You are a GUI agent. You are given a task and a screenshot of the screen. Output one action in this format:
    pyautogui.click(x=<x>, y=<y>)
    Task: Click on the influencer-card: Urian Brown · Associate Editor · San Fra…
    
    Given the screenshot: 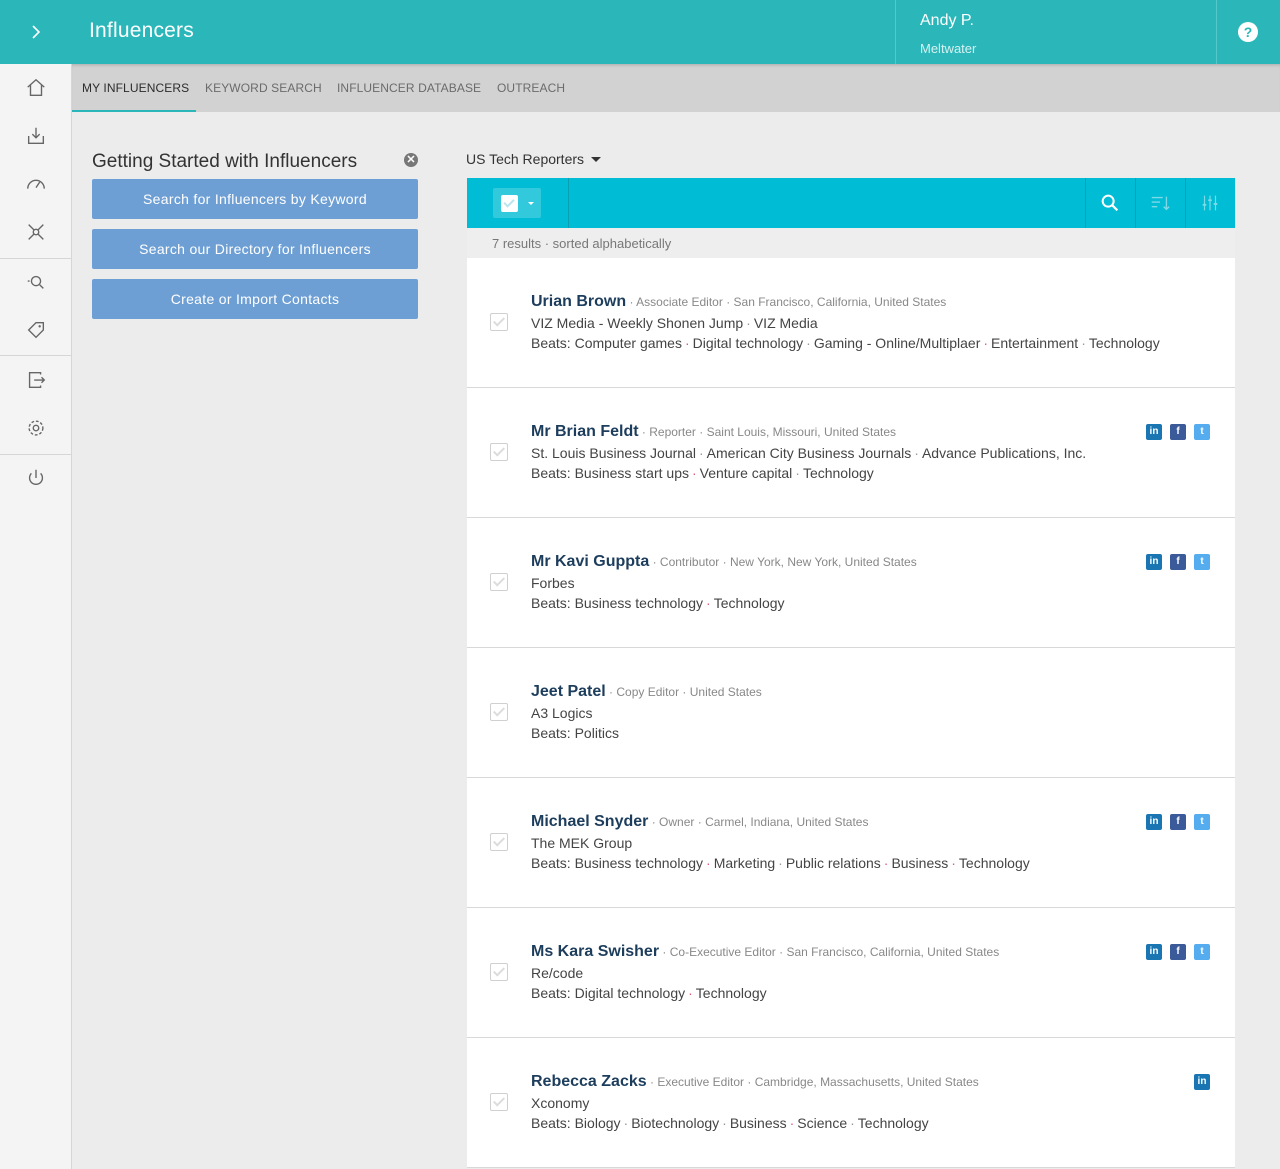 What is the action you would take?
    pyautogui.click(x=851, y=323)
    